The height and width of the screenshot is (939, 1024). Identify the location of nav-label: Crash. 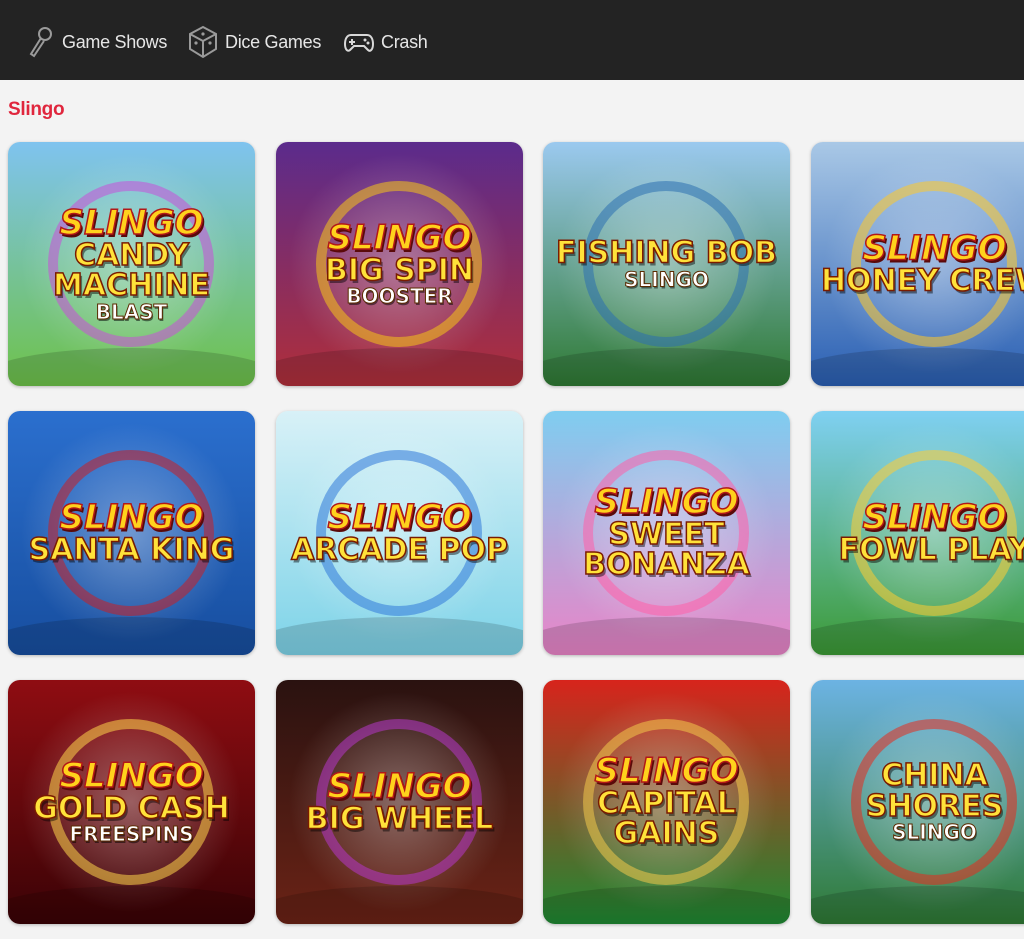
(404, 41).